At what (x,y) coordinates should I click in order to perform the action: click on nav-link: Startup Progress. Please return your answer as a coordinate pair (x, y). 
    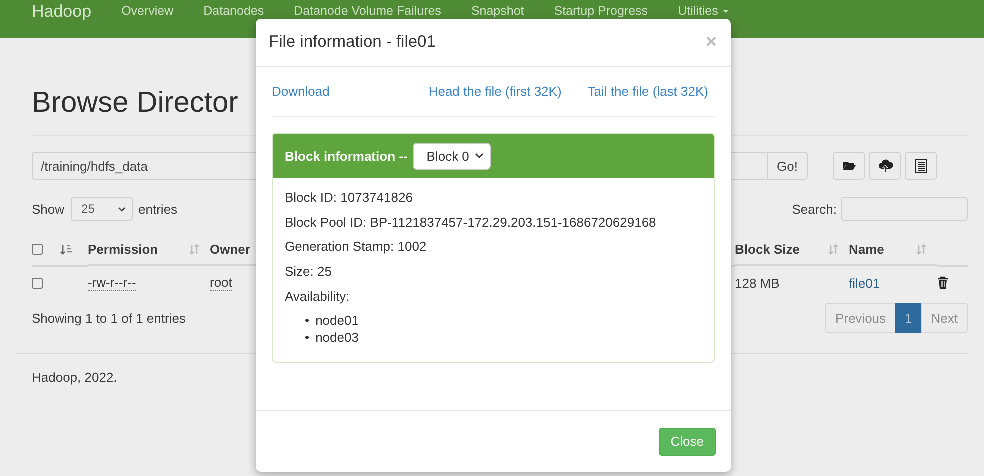
    Looking at the image, I should click on (601, 11).